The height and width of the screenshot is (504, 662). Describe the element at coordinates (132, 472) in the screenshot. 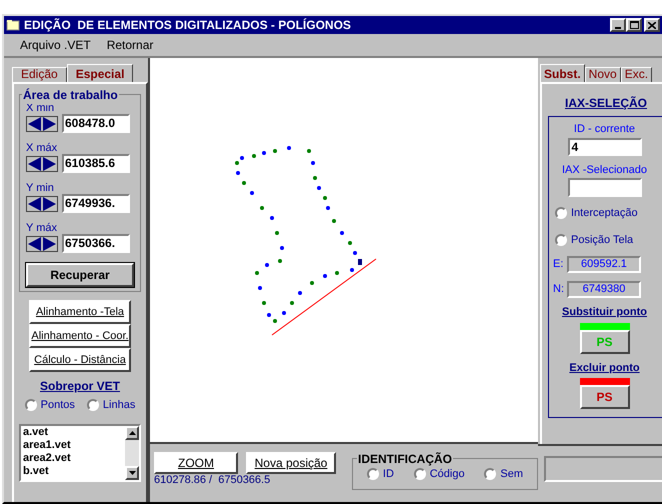

I see `down-arrow-icon` at that location.